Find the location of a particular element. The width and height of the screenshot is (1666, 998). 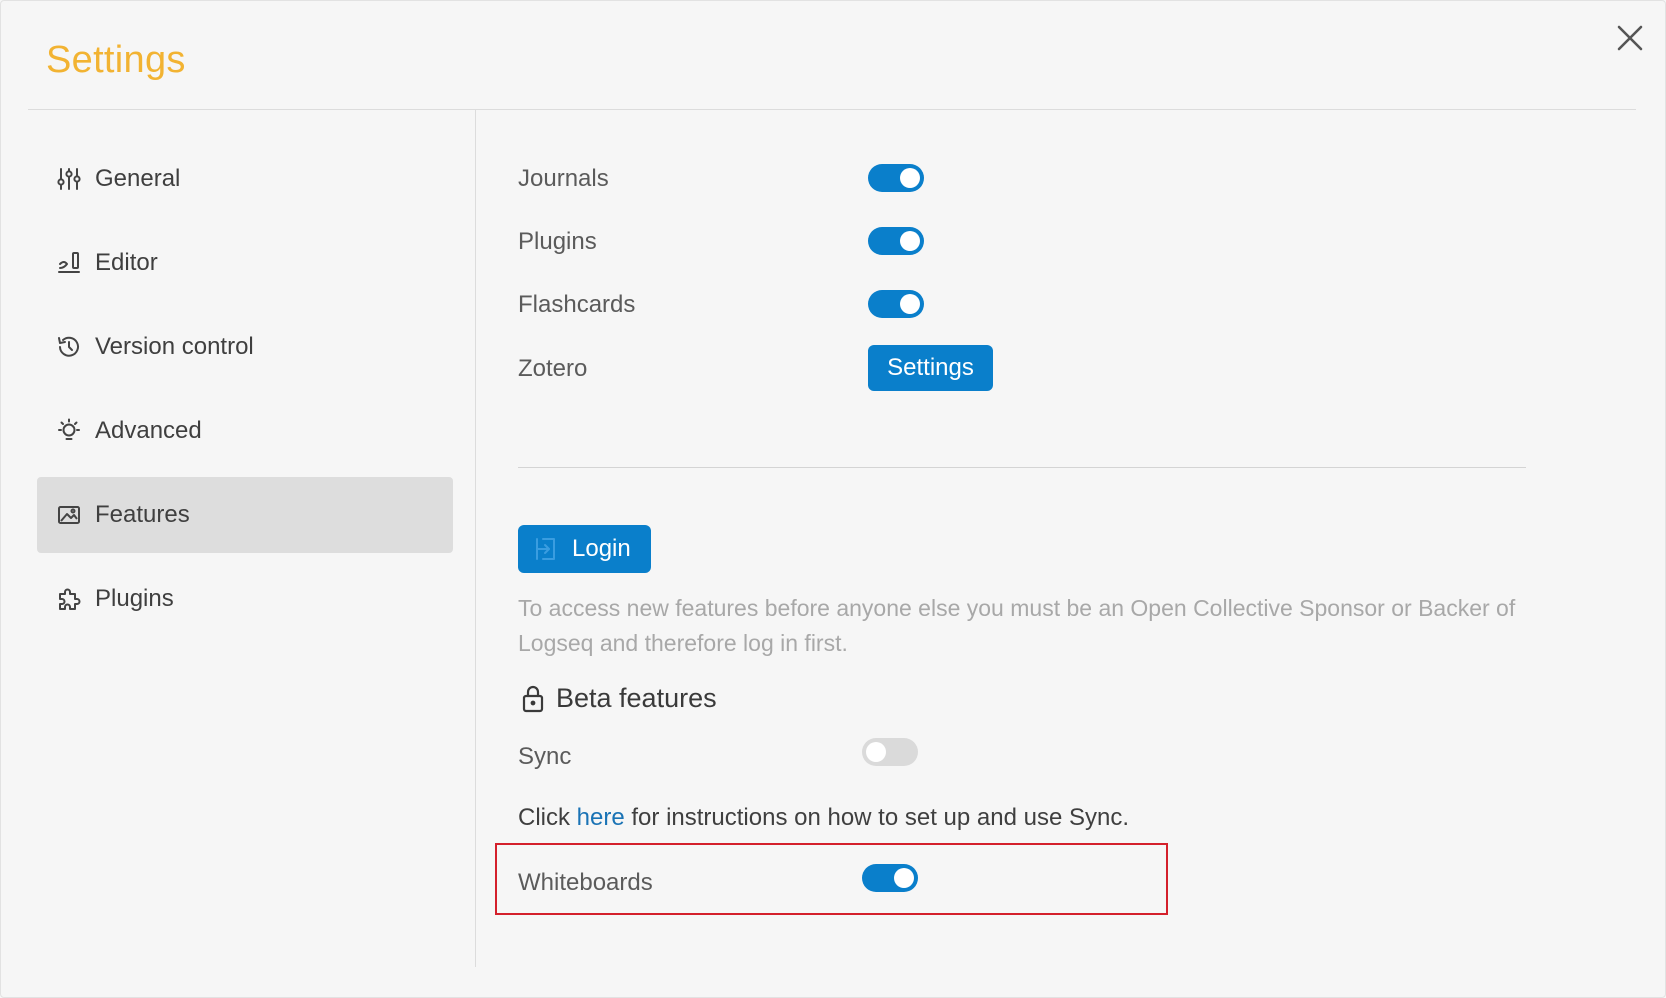

sidebar-item-plugins: Plugins is located at coordinates (245, 599).